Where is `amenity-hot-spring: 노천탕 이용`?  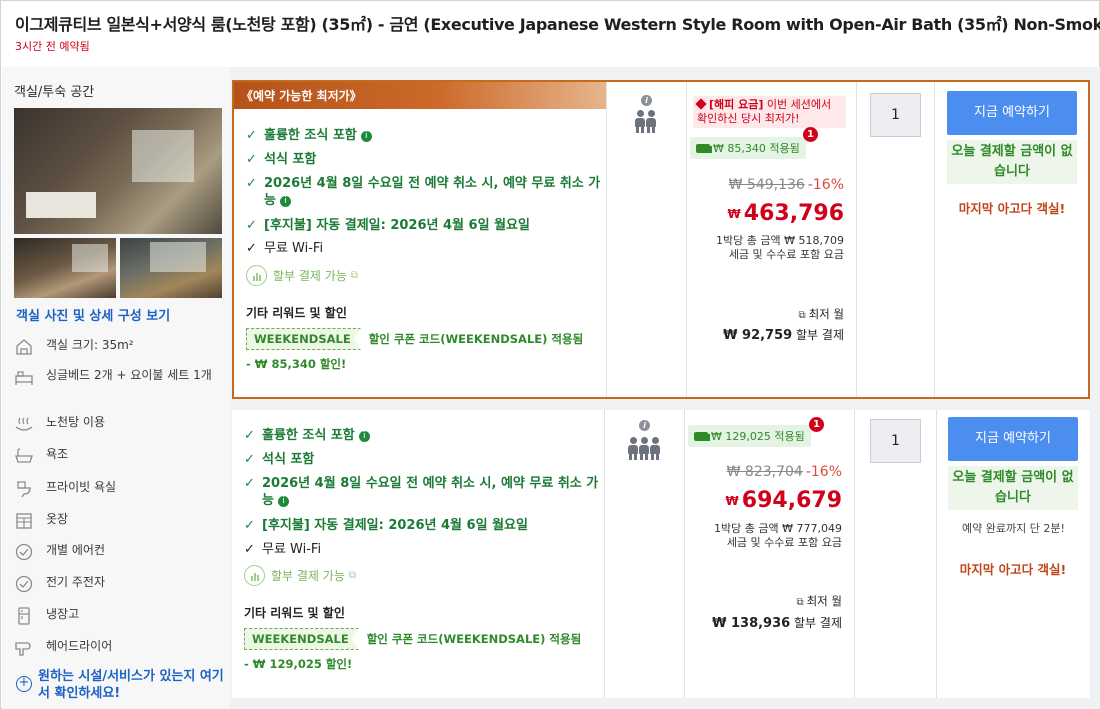
amenity-hot-spring: 노천탕 이용 is located at coordinates (119, 424).